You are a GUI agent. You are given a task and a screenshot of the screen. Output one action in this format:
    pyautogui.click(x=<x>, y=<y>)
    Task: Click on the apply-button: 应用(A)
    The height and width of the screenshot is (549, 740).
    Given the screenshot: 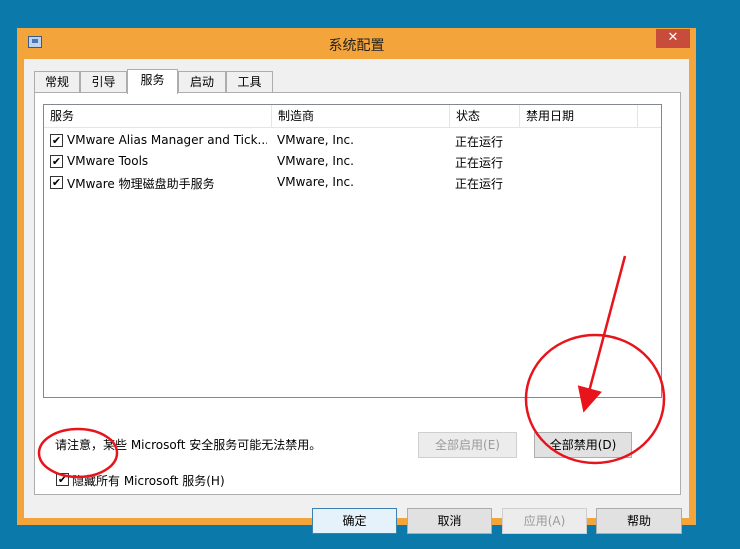 What is the action you would take?
    pyautogui.click(x=544, y=521)
    